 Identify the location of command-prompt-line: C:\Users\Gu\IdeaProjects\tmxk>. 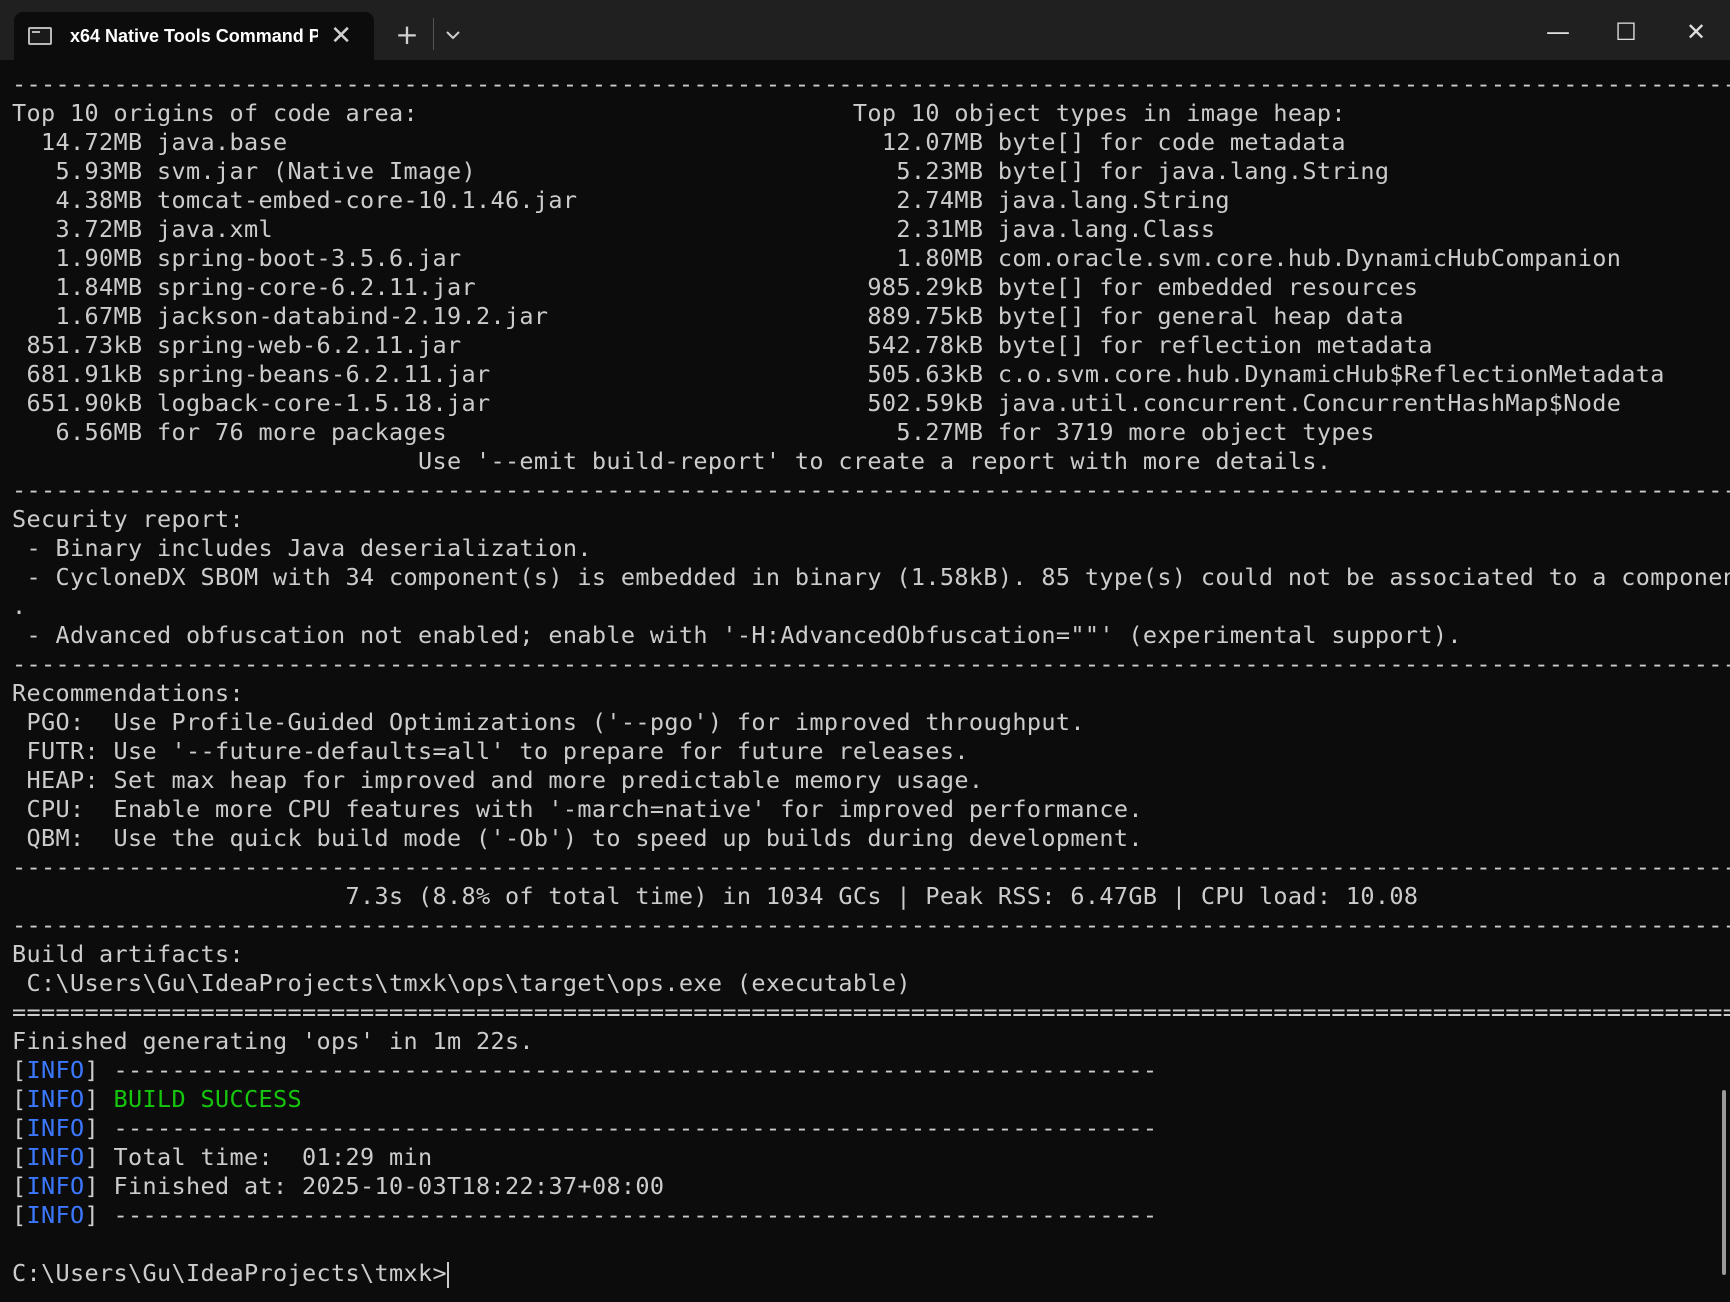
(871, 1273).